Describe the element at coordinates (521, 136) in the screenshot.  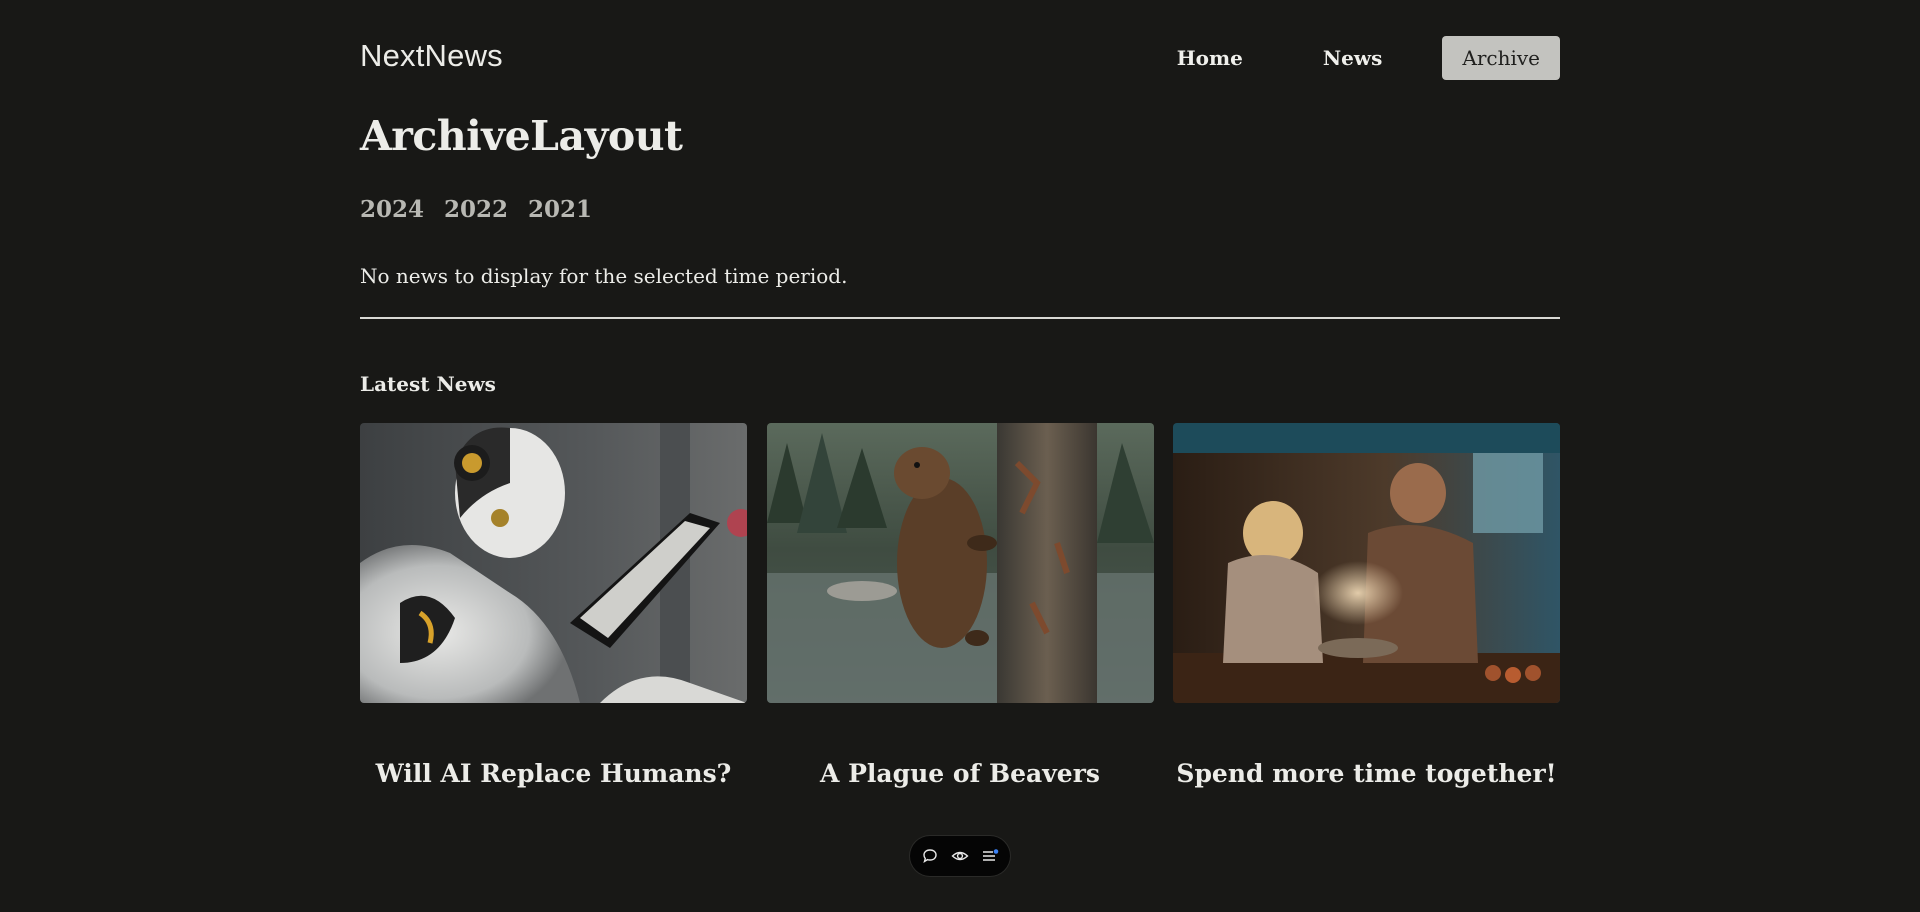
I see `page-title: ArchiveLayout` at that location.